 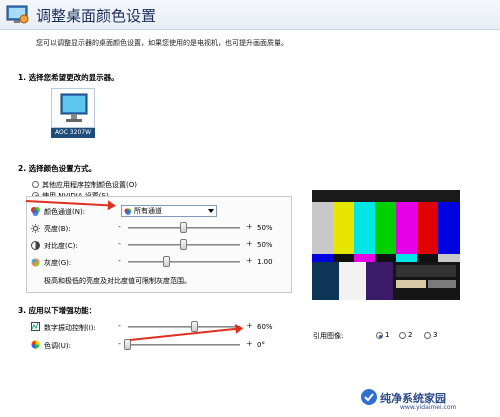 I want to click on monitor-label: AOC 3207W, so click(x=73, y=133).